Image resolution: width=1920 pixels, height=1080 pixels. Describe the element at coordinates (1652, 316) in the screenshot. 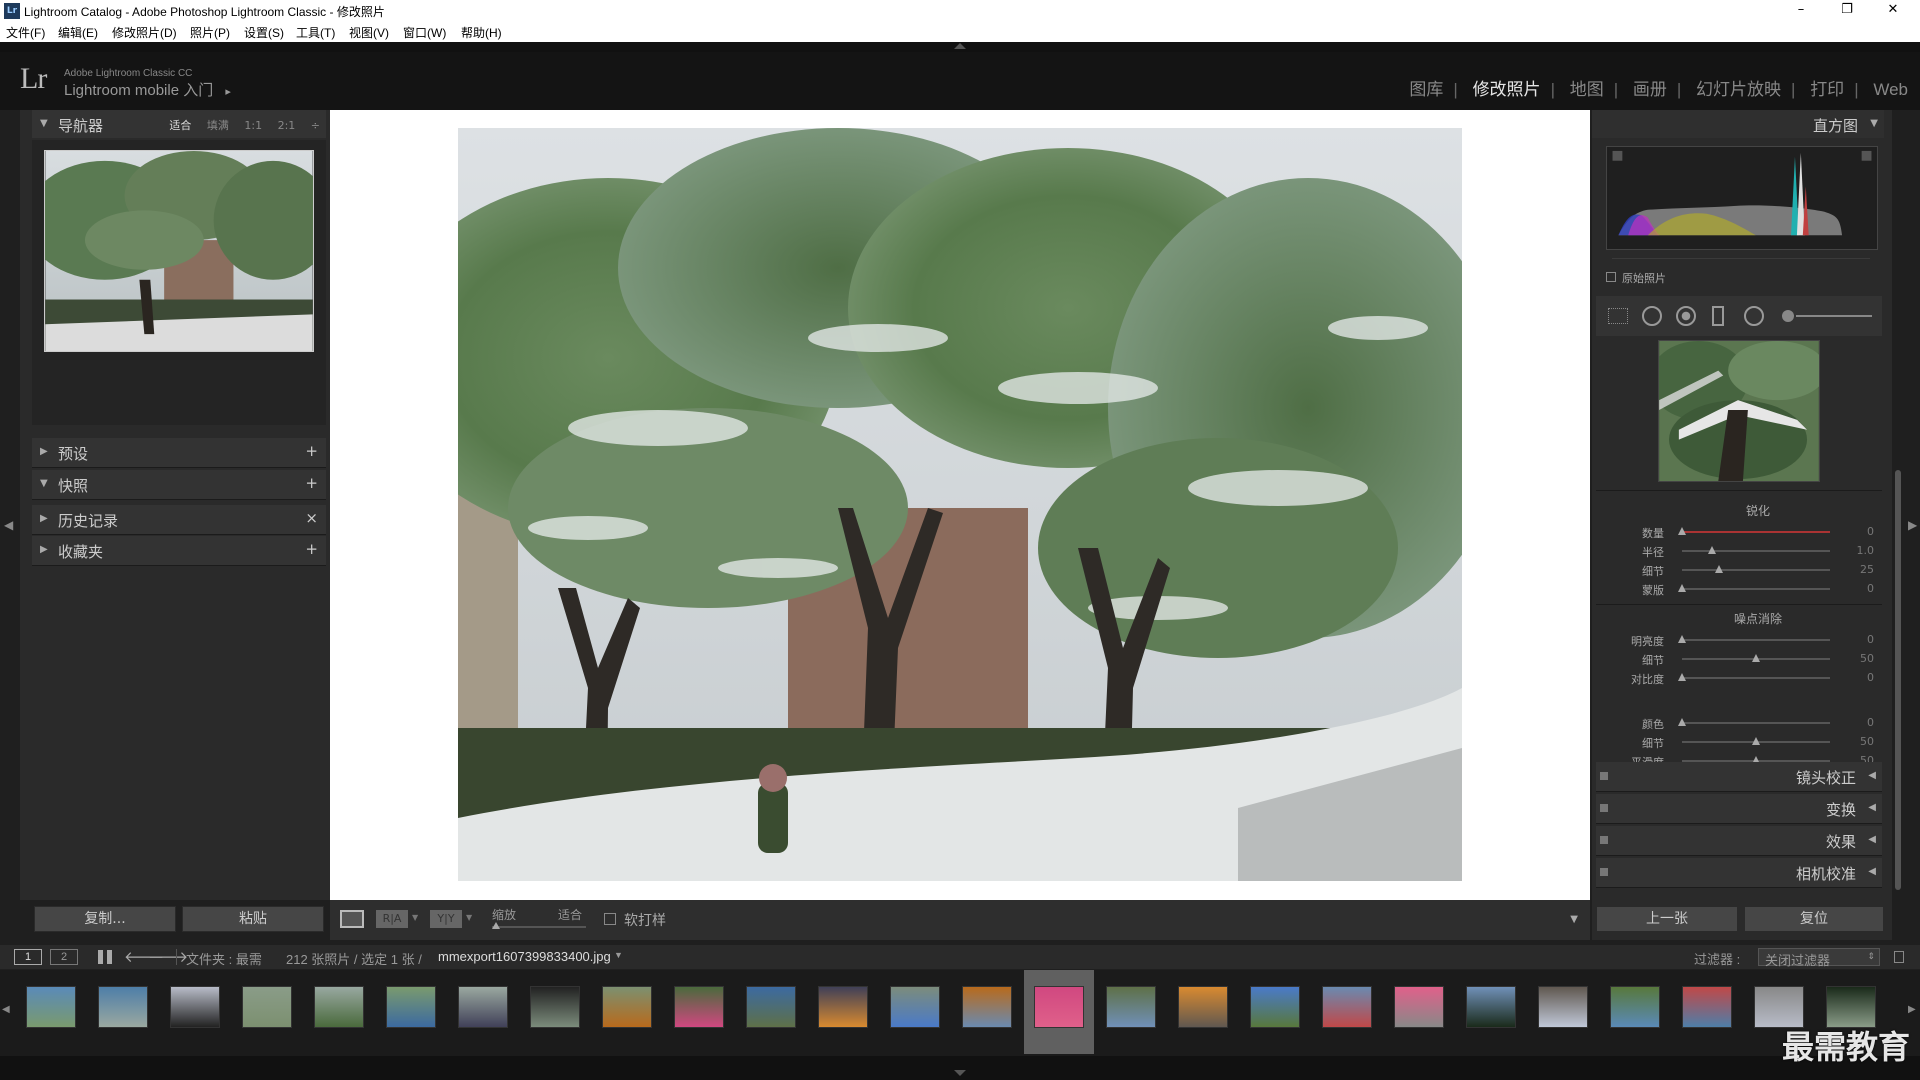

I see `spot-removal-icon` at that location.